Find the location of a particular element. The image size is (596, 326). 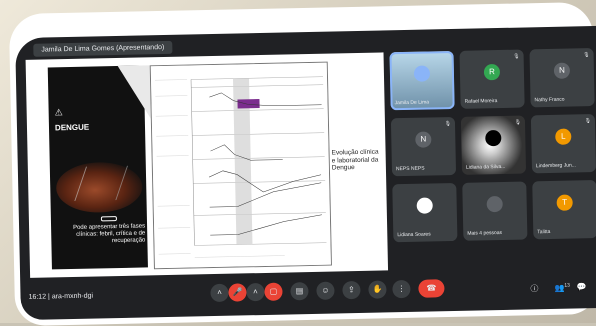

participant-name: Lidiana Soares is located at coordinates (414, 235).